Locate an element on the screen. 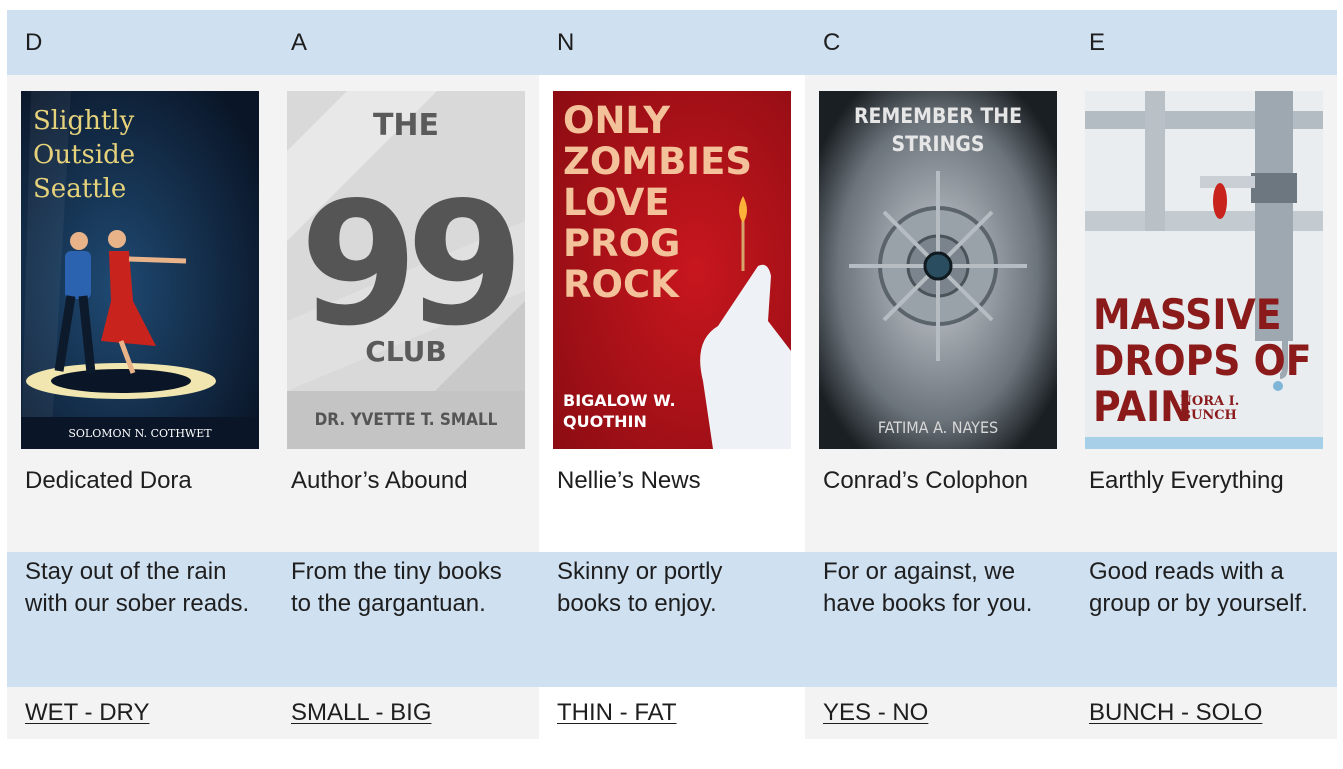 The image size is (1343, 769). cover-author: DR. YVETTE T. SMALL is located at coordinates (406, 420).